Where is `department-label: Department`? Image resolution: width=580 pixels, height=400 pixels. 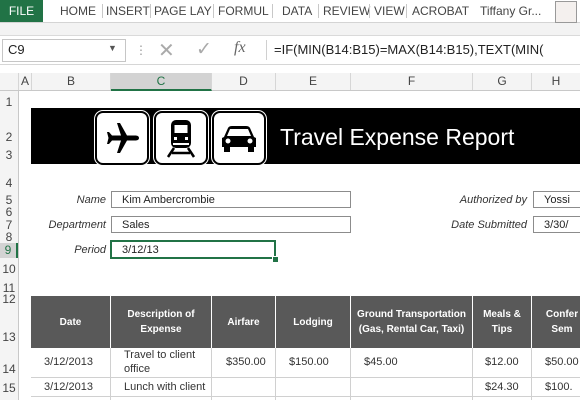
department-label: Department is located at coordinates (77, 225).